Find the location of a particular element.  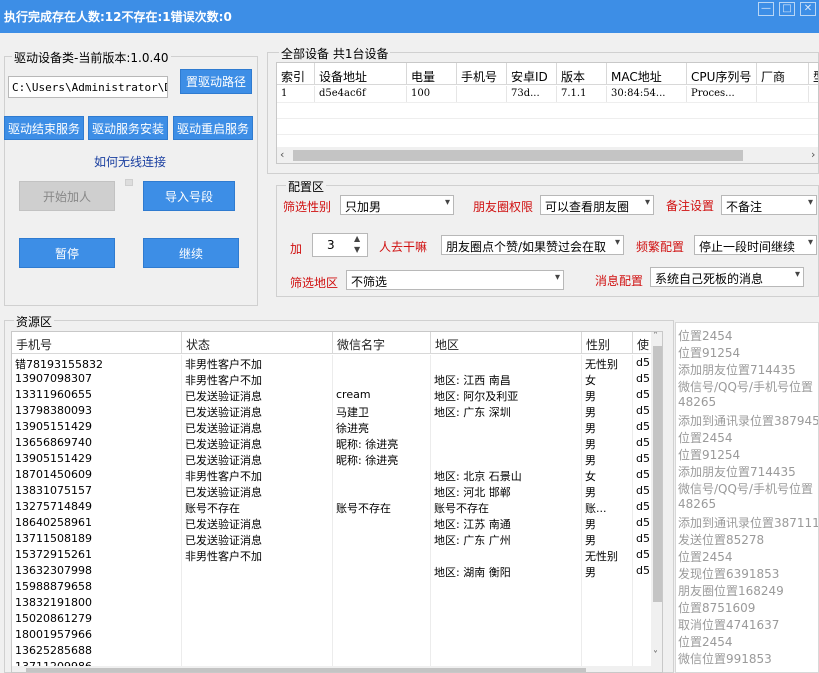

increment-icon: ▲ is located at coordinates (357, 238).